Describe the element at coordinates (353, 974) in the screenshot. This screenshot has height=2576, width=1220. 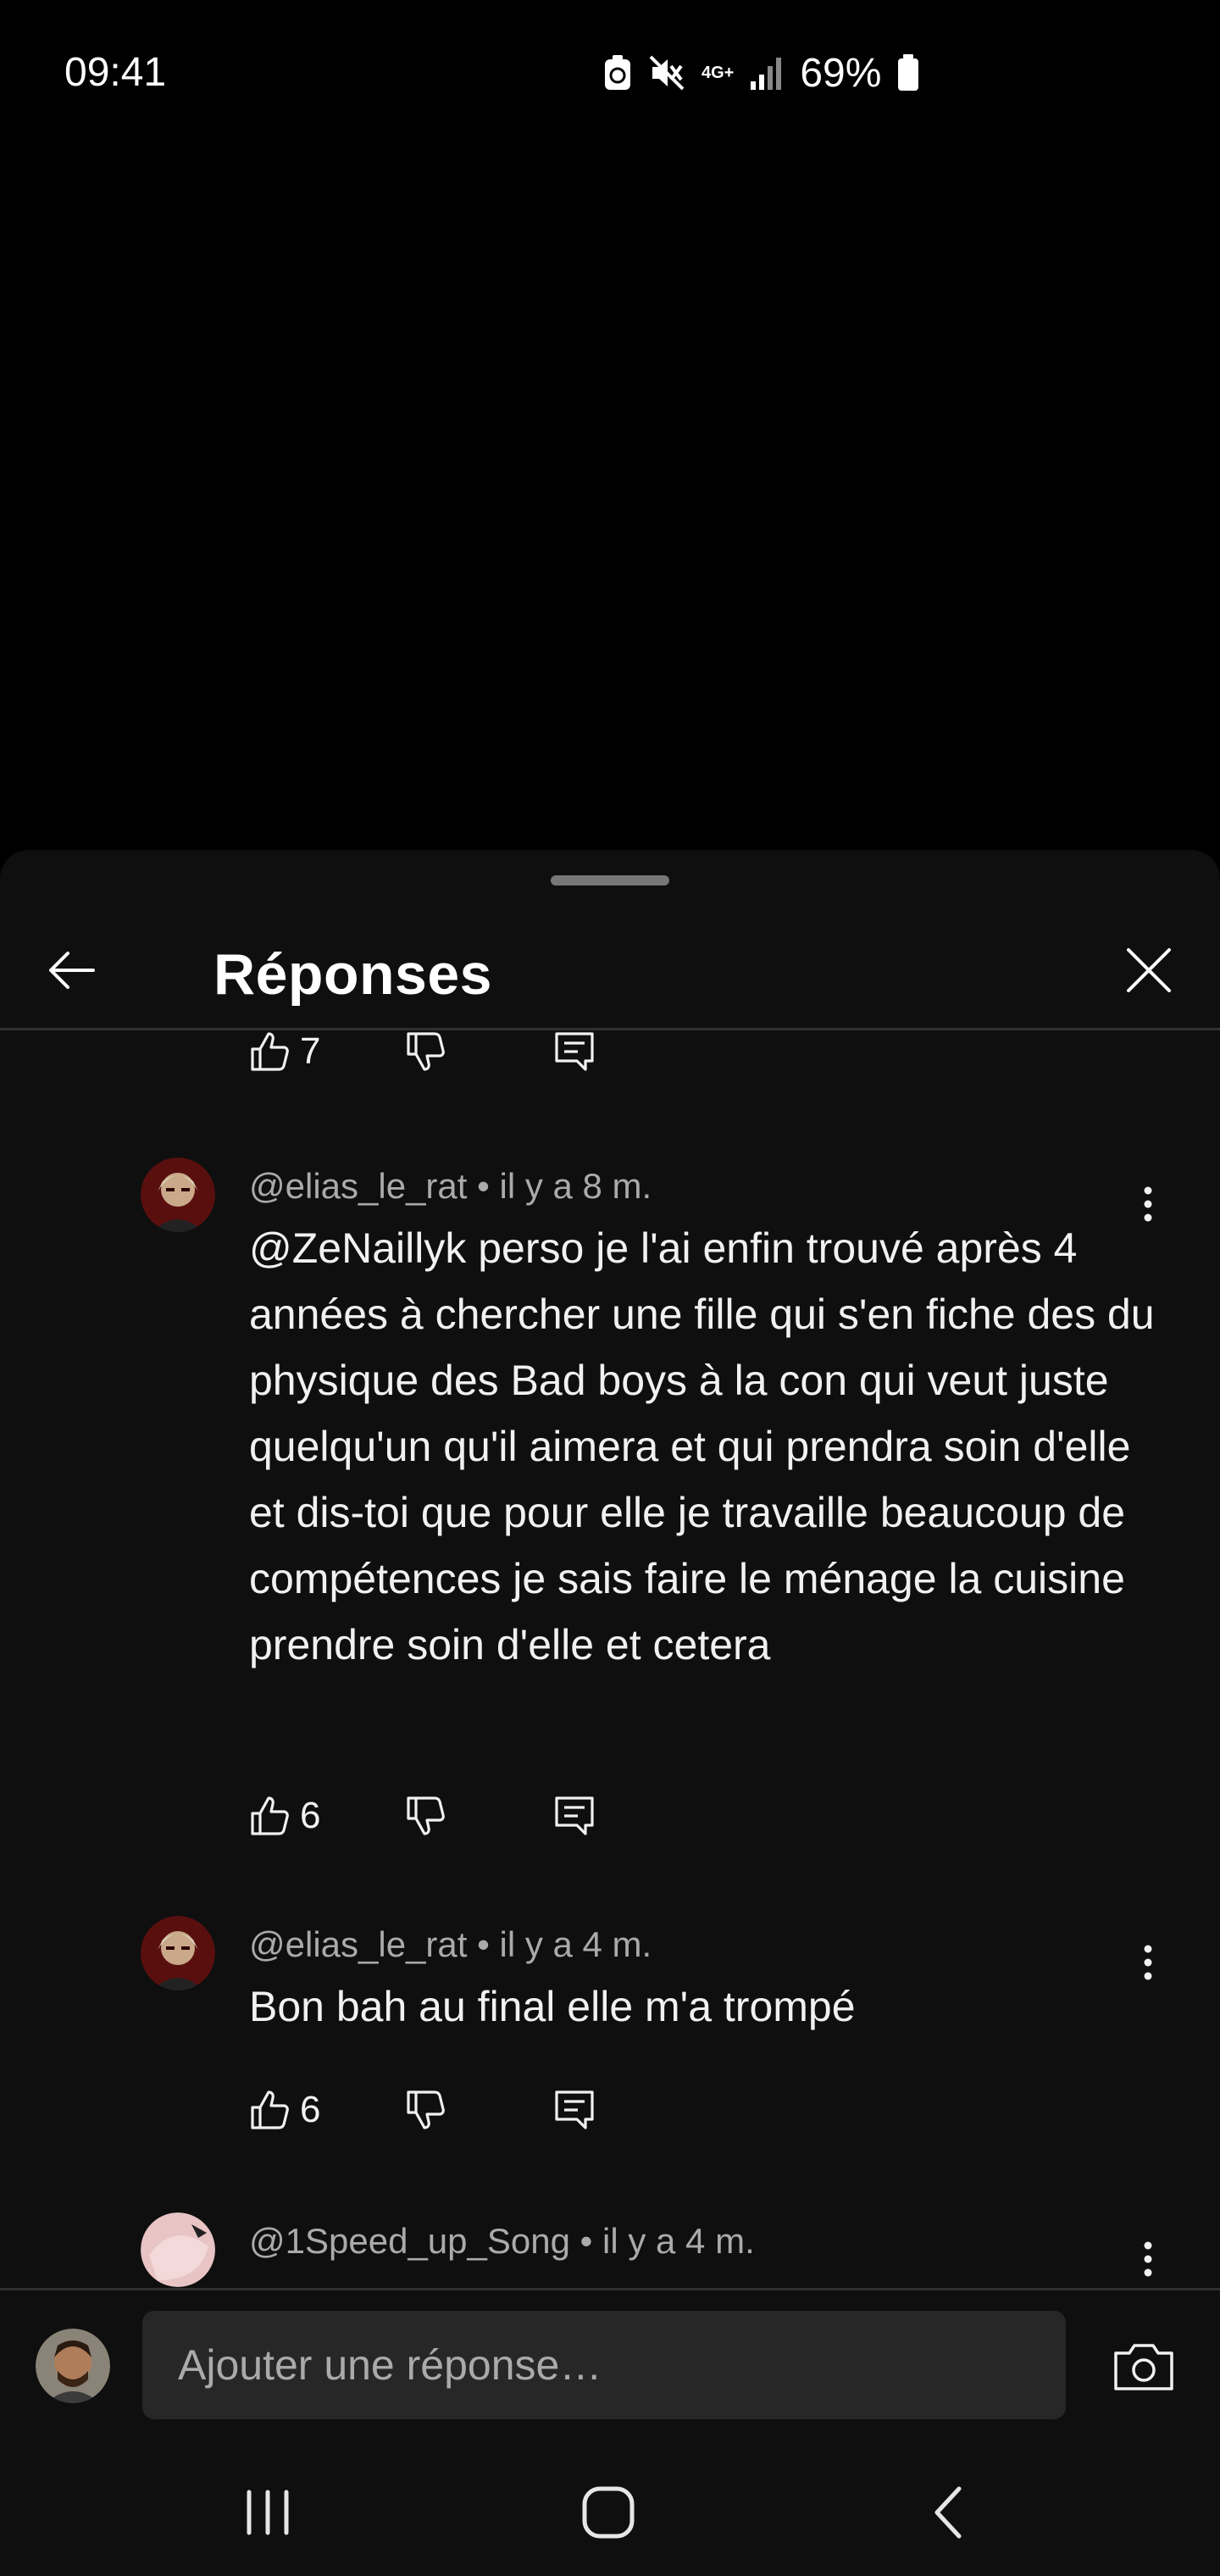
I see `page-title: Réponses` at that location.